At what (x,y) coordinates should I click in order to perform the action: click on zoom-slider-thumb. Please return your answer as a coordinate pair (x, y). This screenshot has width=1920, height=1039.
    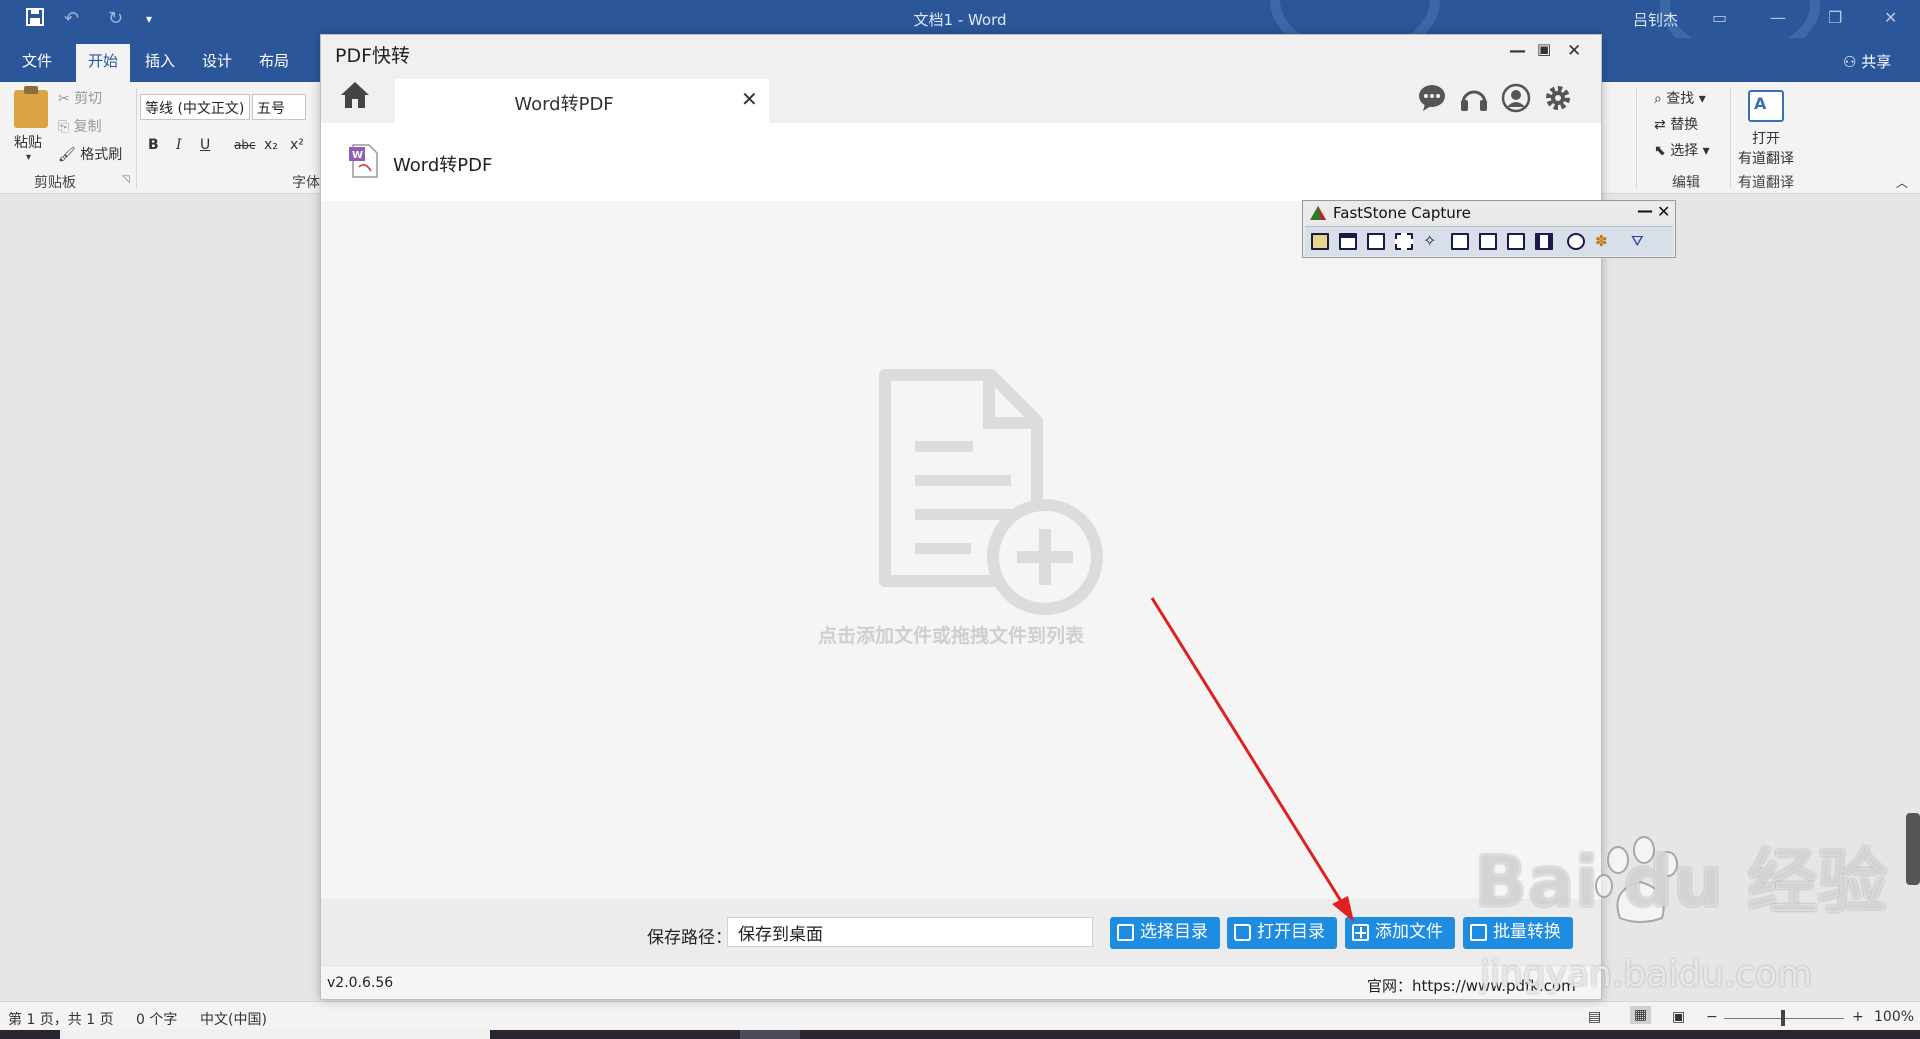
    Looking at the image, I should click on (1783, 1018).